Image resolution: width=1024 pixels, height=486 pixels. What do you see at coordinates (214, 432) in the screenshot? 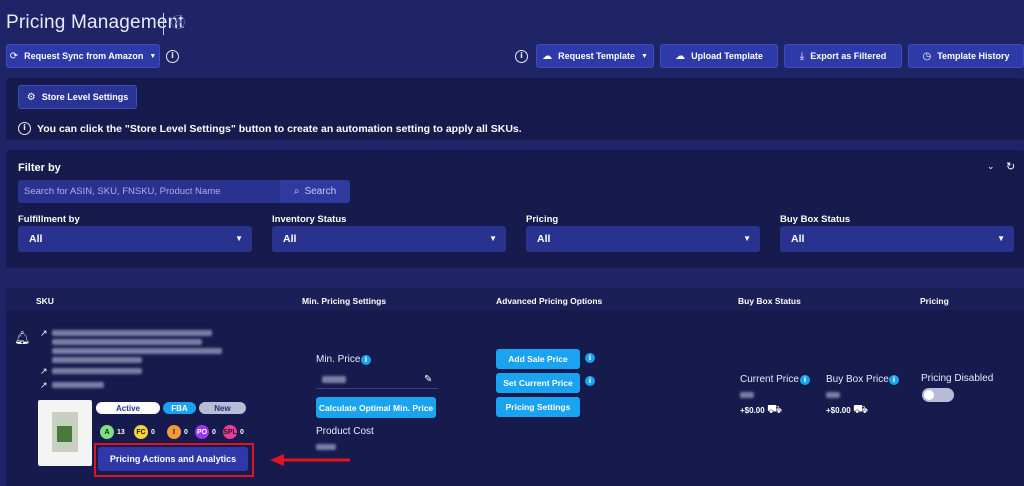
I see `badge-po-count: 0` at bounding box center [214, 432].